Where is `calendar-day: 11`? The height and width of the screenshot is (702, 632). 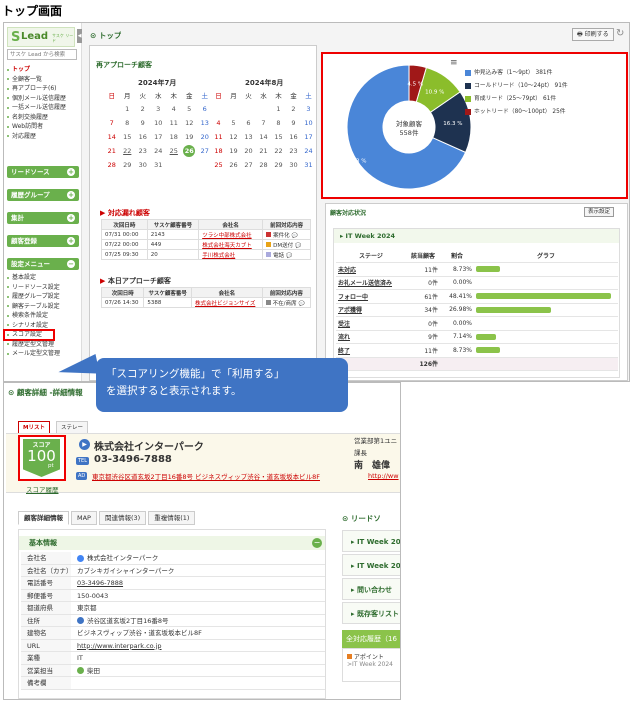
calendar-day: 11 is located at coordinates (218, 137).